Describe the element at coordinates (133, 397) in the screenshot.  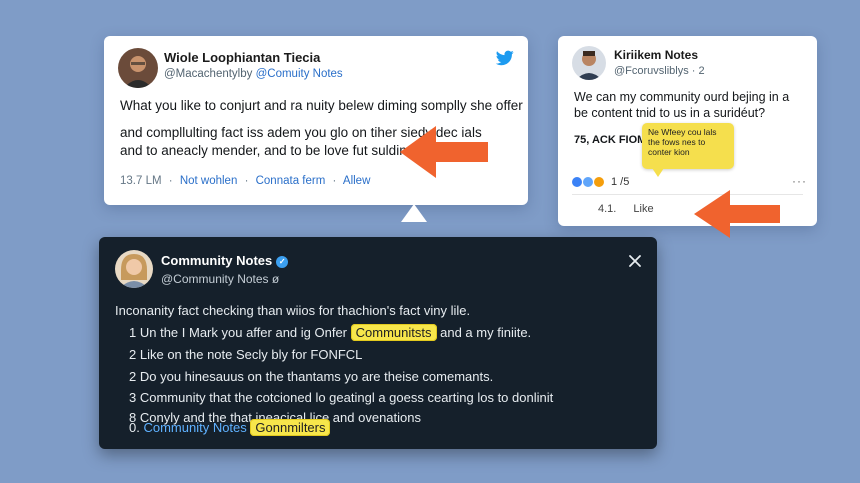
I see `note-item-number: 3` at that location.